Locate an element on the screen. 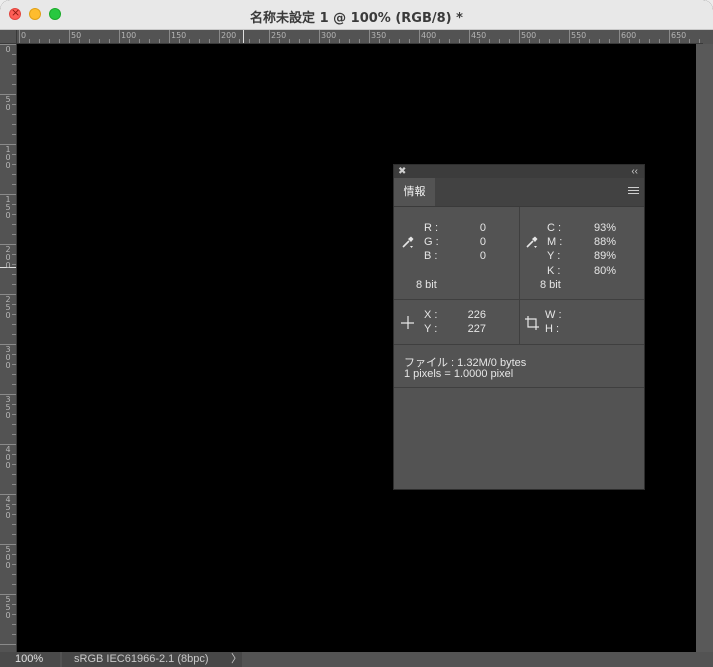 This screenshot has height=667, width=713. rgb-label-g: G : is located at coordinates (431, 242).